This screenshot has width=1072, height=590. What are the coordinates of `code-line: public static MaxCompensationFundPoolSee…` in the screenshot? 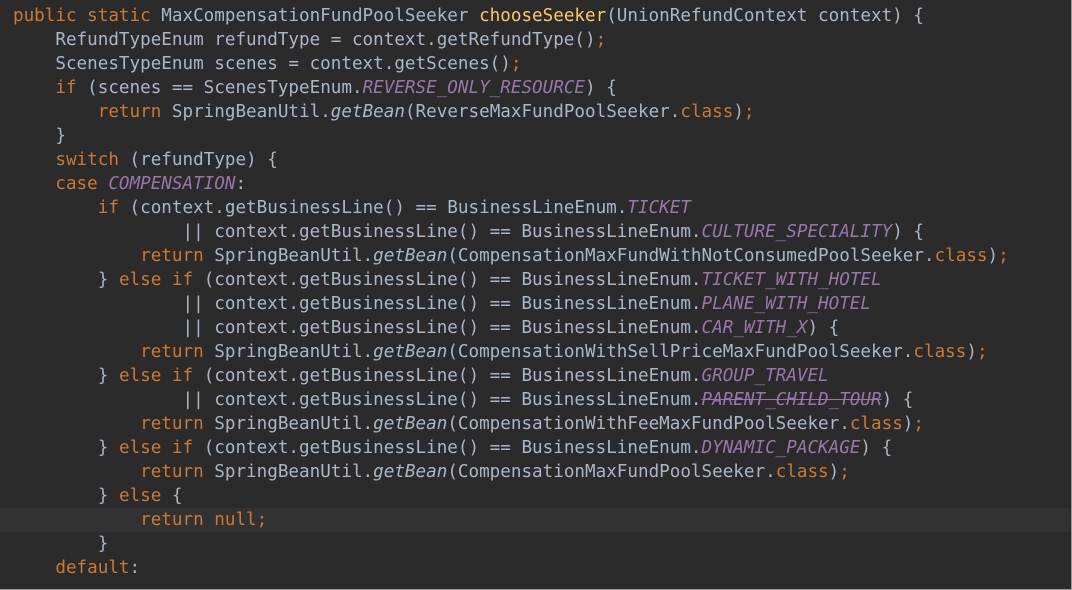 It's located at (542, 16).